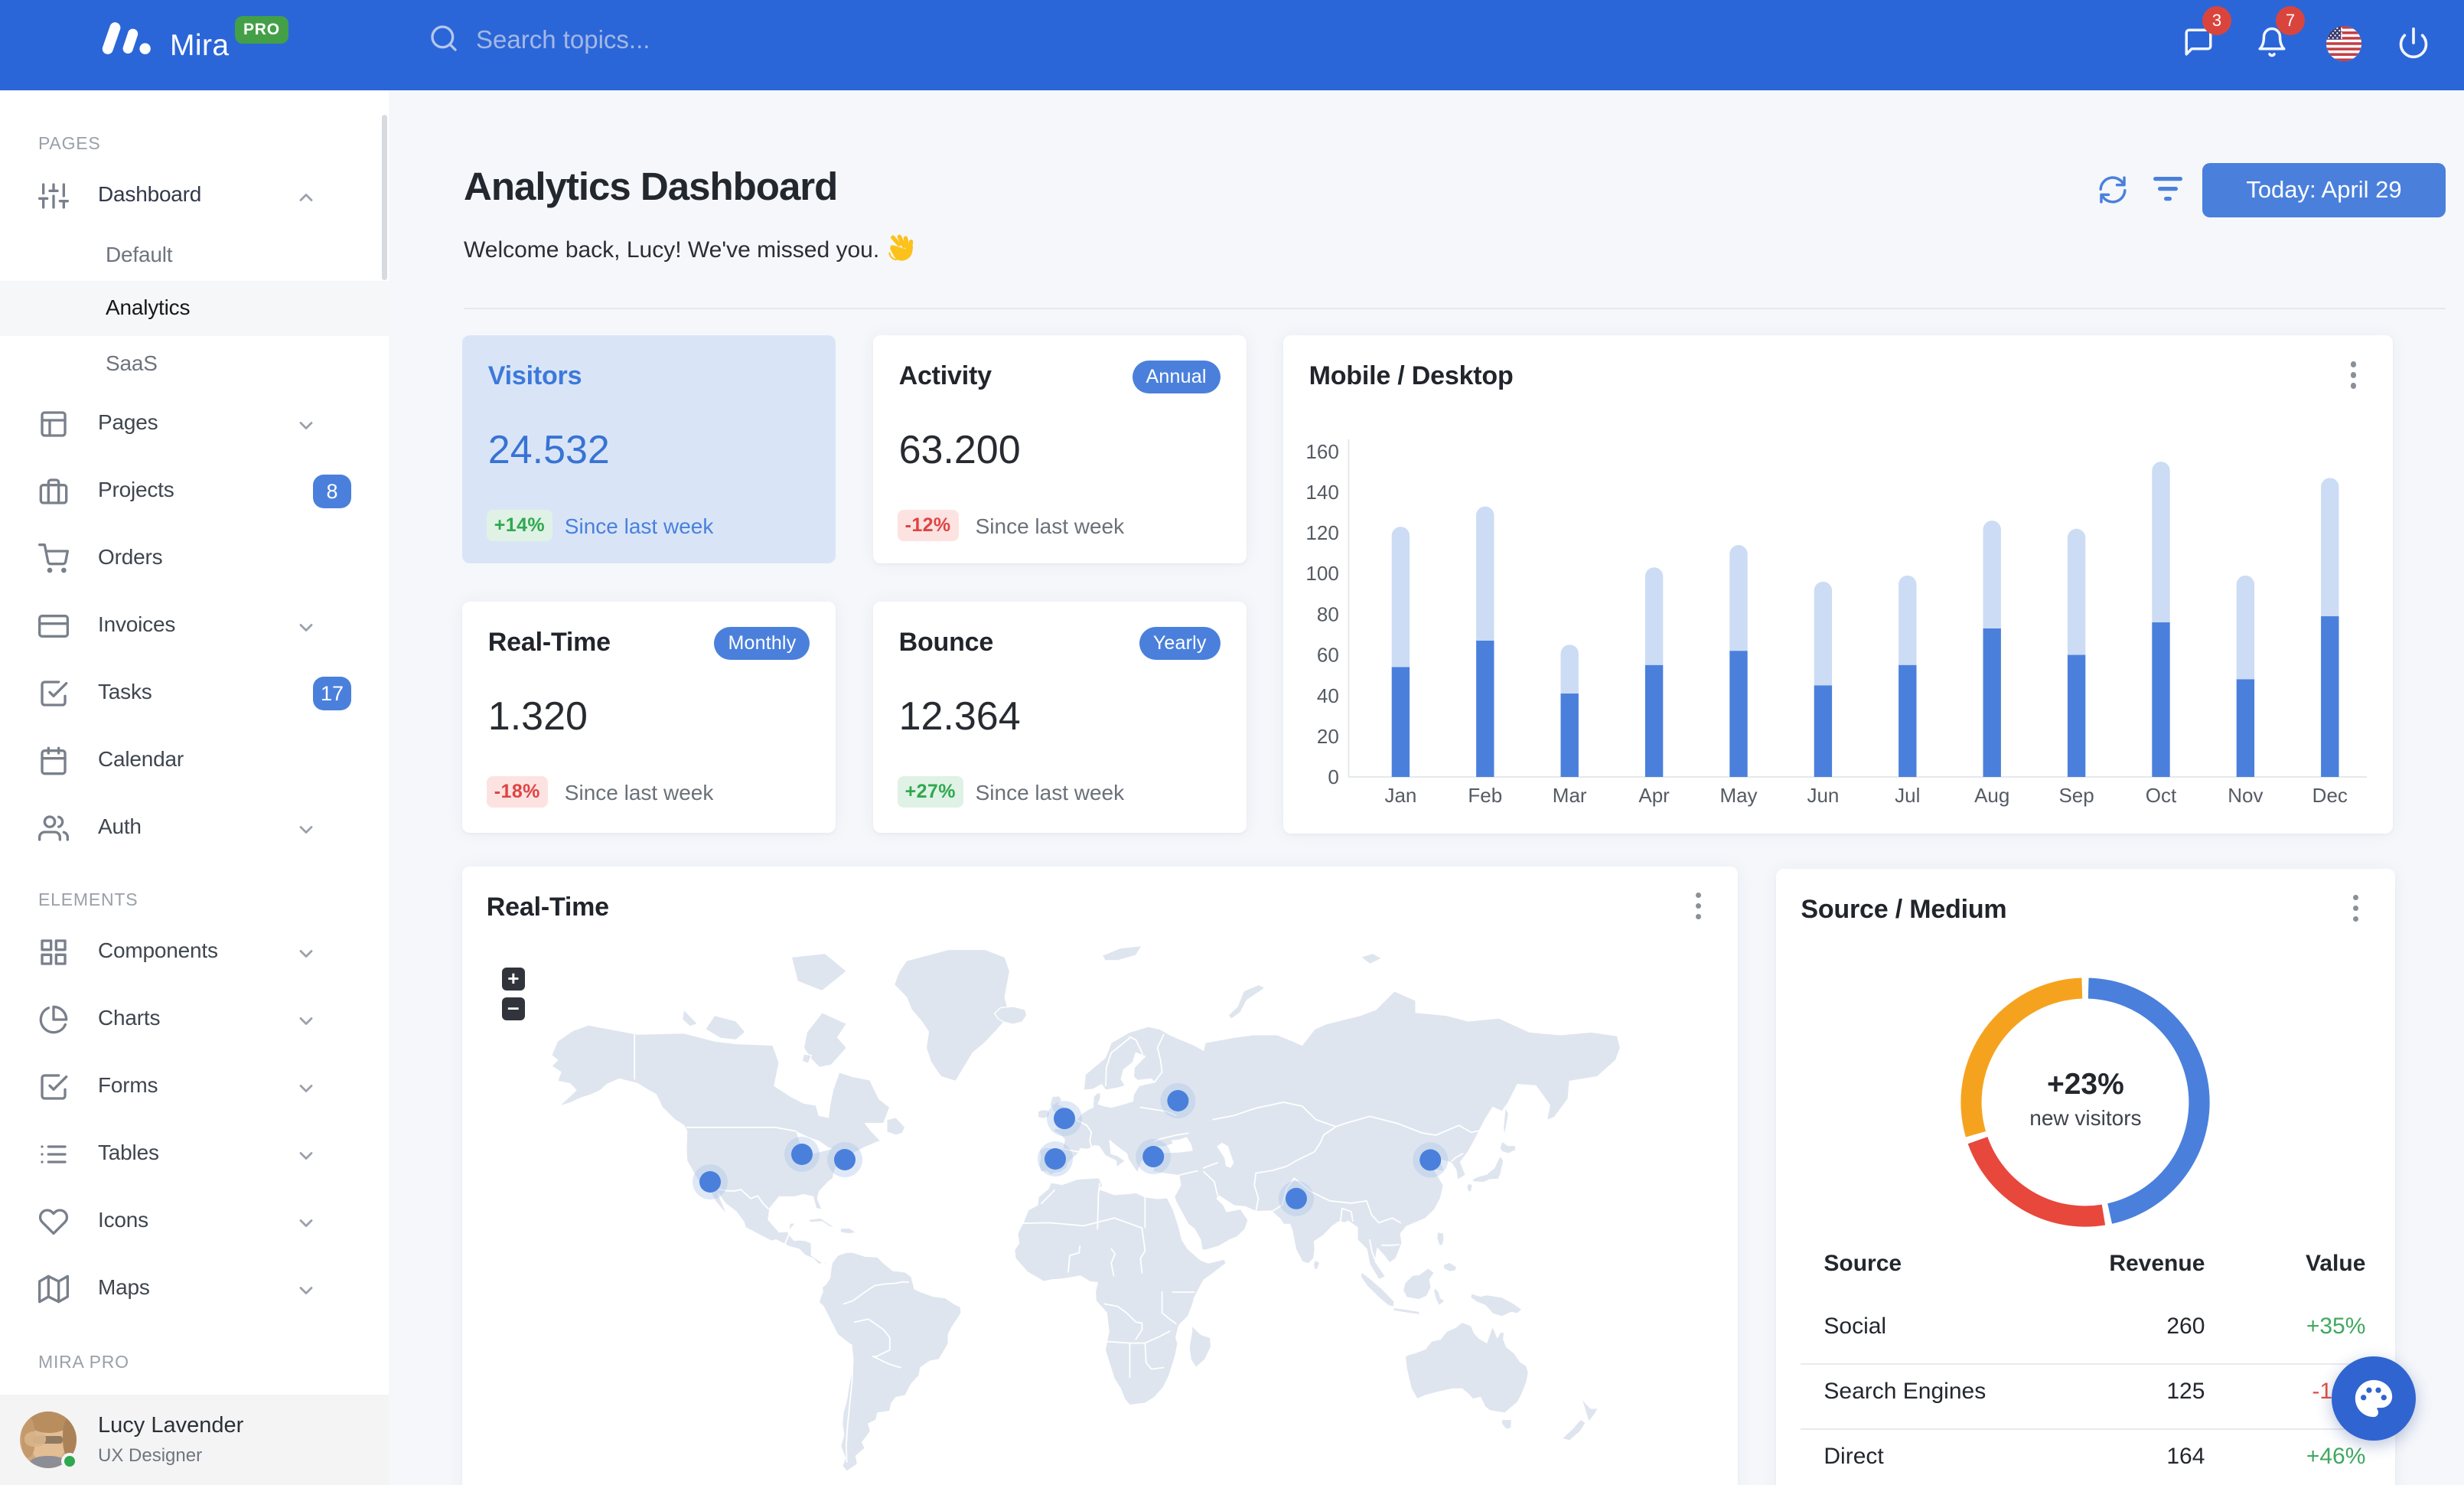 This screenshot has width=2464, height=1485. Describe the element at coordinates (1321, 492) in the screenshot. I see `svg-text: 140` at that location.